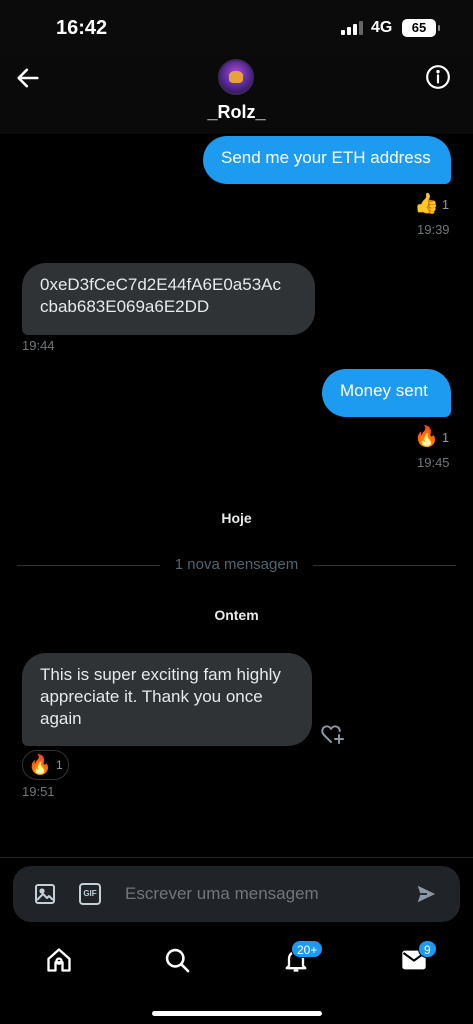  I want to click on divider, so click(236, 857).